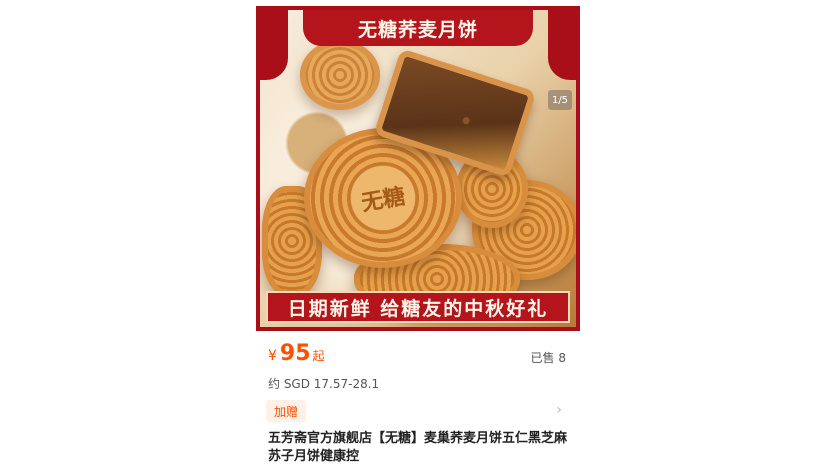 The width and height of the screenshot is (830, 468). What do you see at coordinates (286, 411) in the screenshot?
I see `promo-tag: 加赠` at bounding box center [286, 411].